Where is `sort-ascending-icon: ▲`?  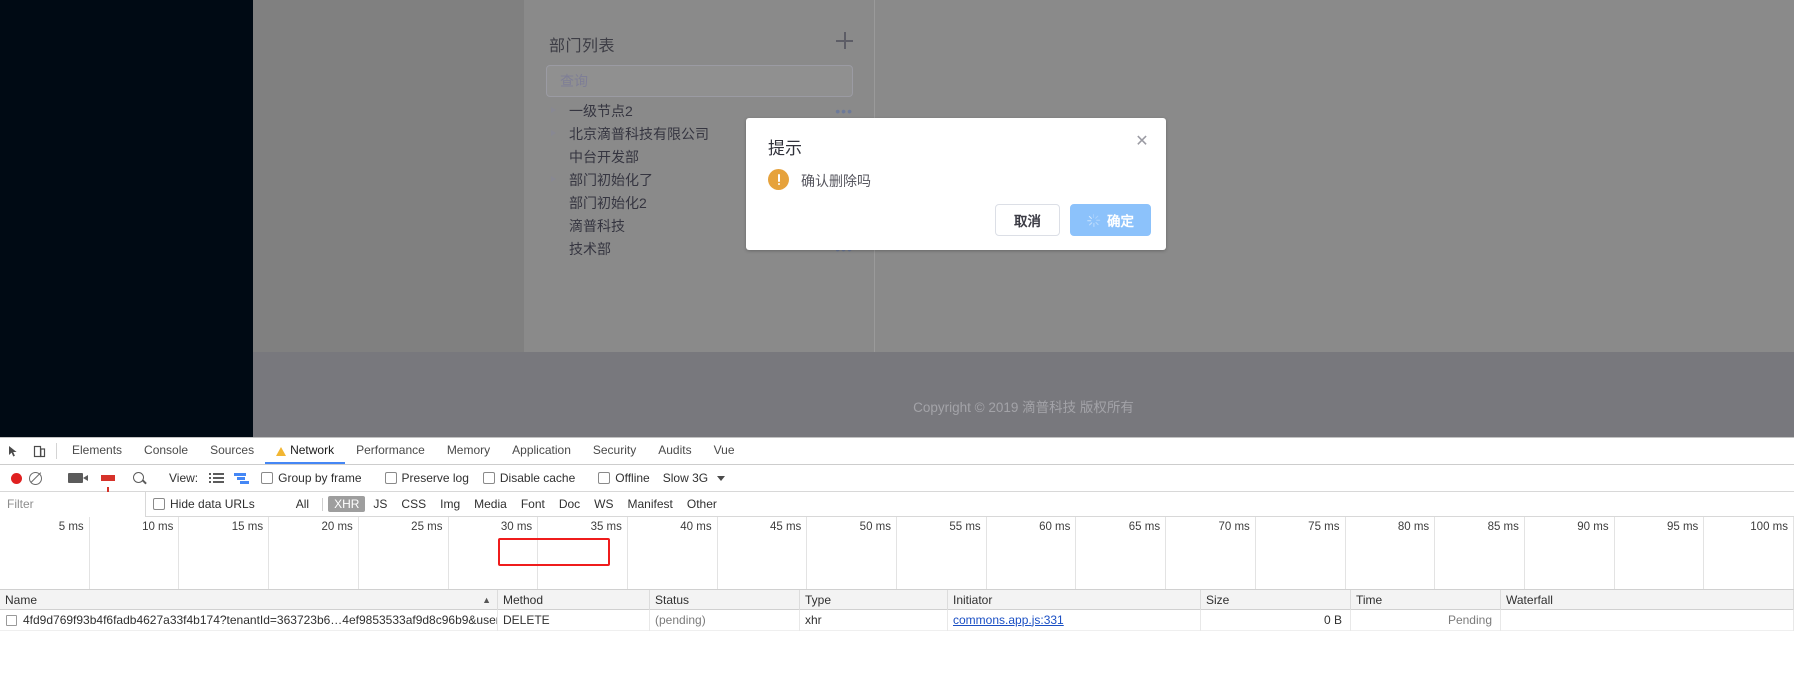 sort-ascending-icon: ▲ is located at coordinates (486, 599).